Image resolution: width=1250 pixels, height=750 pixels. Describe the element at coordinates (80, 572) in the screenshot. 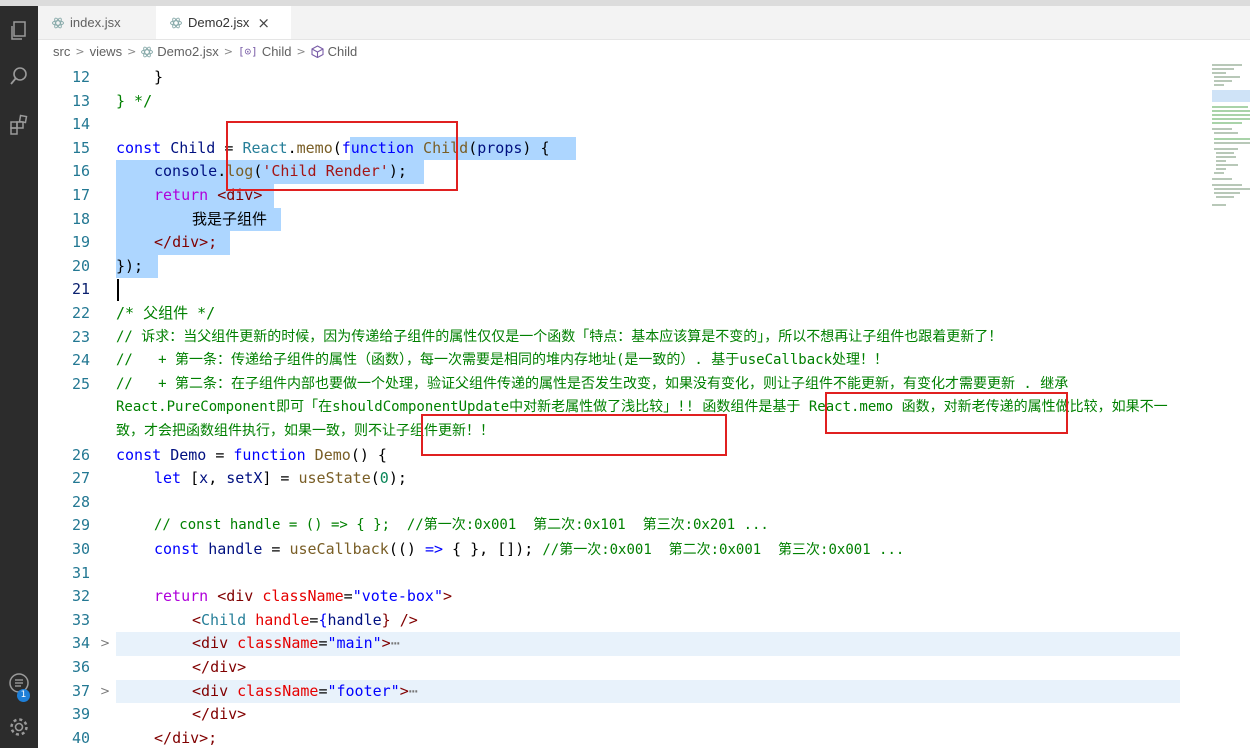

I see `line-number: 31` at that location.